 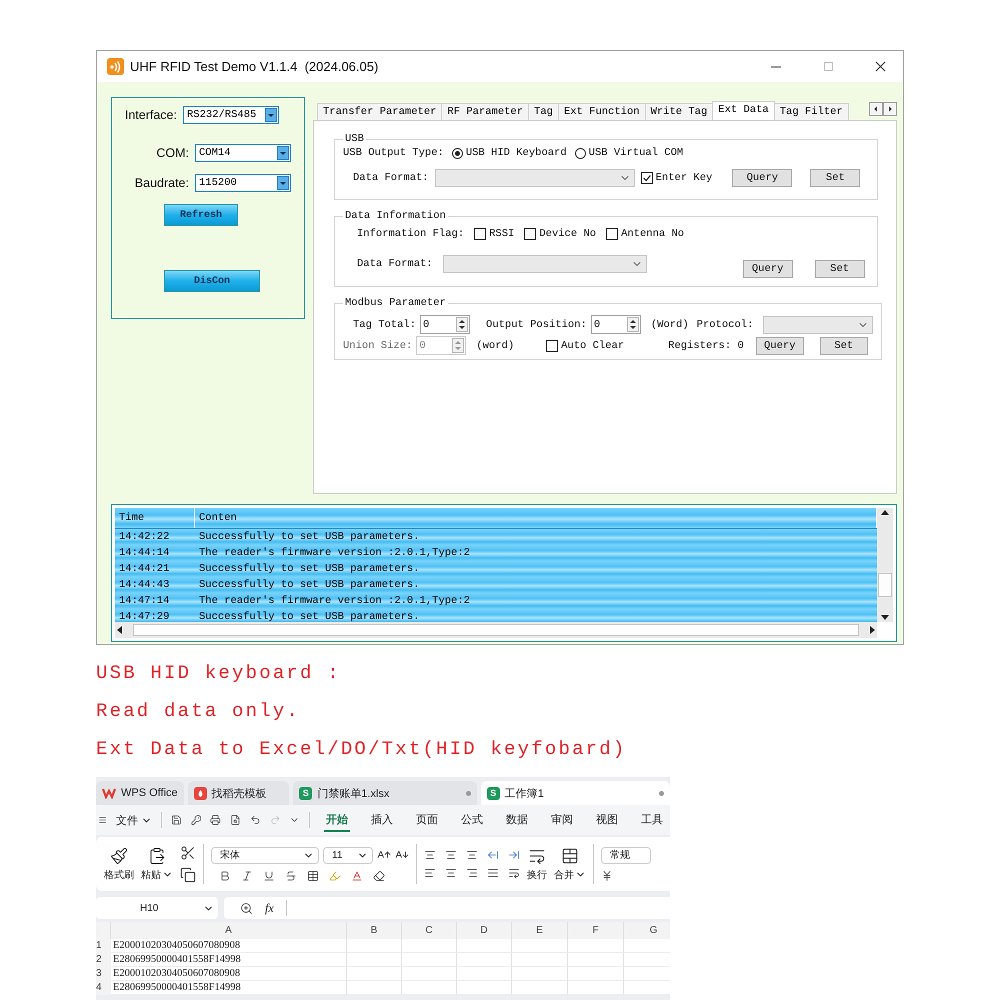 I want to click on font-color-icon, so click(x=357, y=876).